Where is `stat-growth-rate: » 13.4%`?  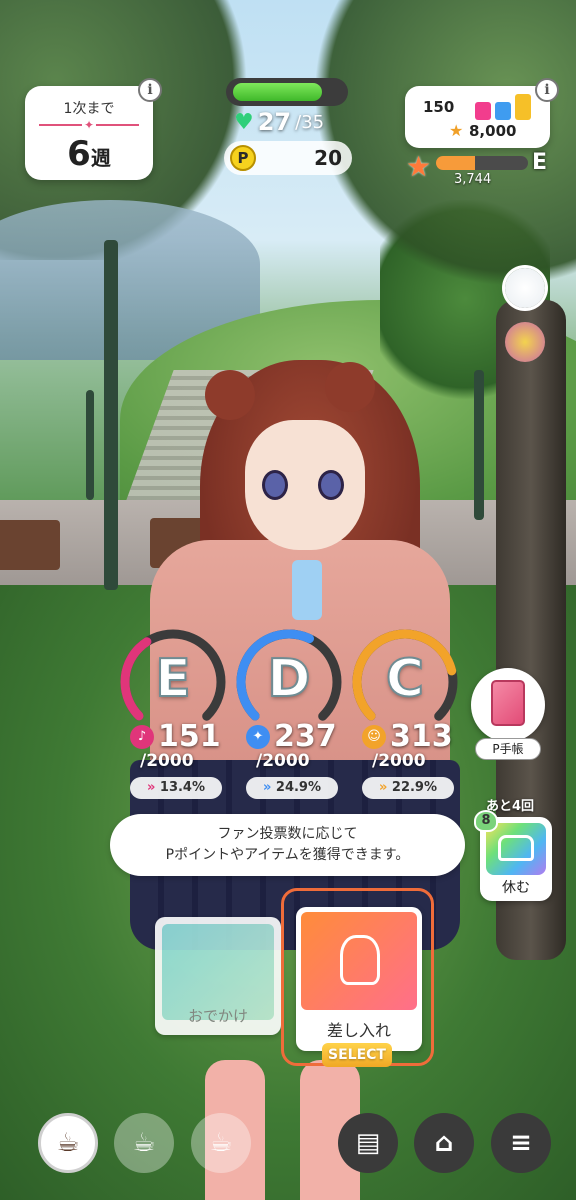 stat-growth-rate: » 13.4% is located at coordinates (176, 788).